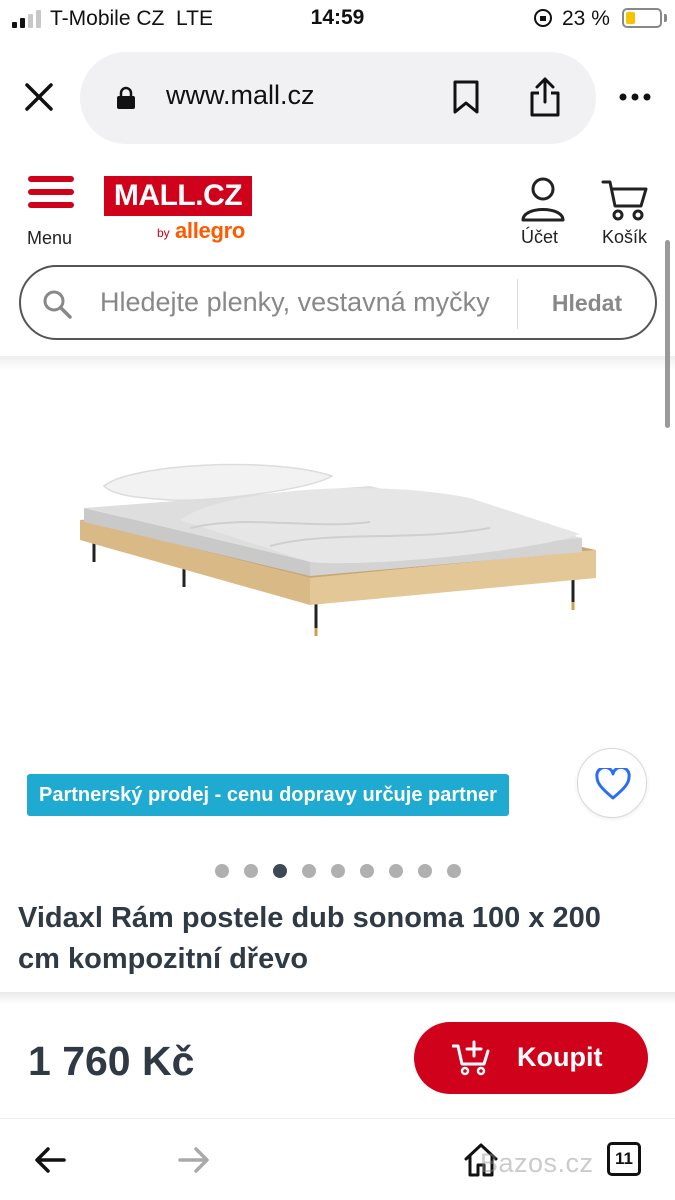 The image size is (675, 1200). Describe the element at coordinates (240, 95) in the screenshot. I see `url-text: www.mall.cz` at that location.